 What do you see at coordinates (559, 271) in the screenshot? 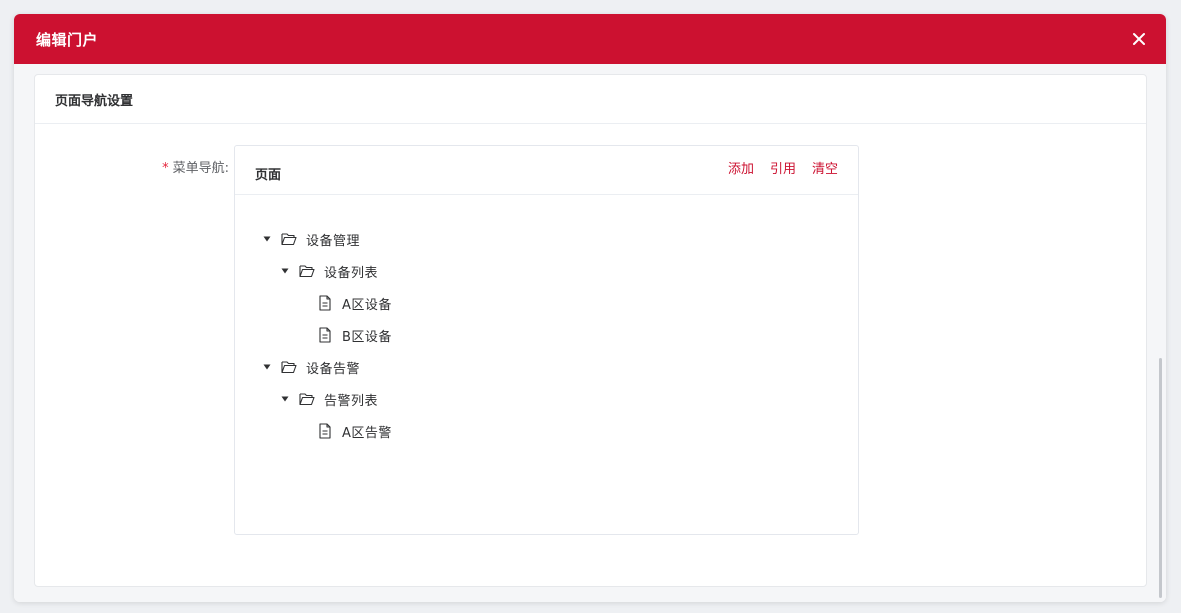
I see `tree-node-device-list: 设备列表` at bounding box center [559, 271].